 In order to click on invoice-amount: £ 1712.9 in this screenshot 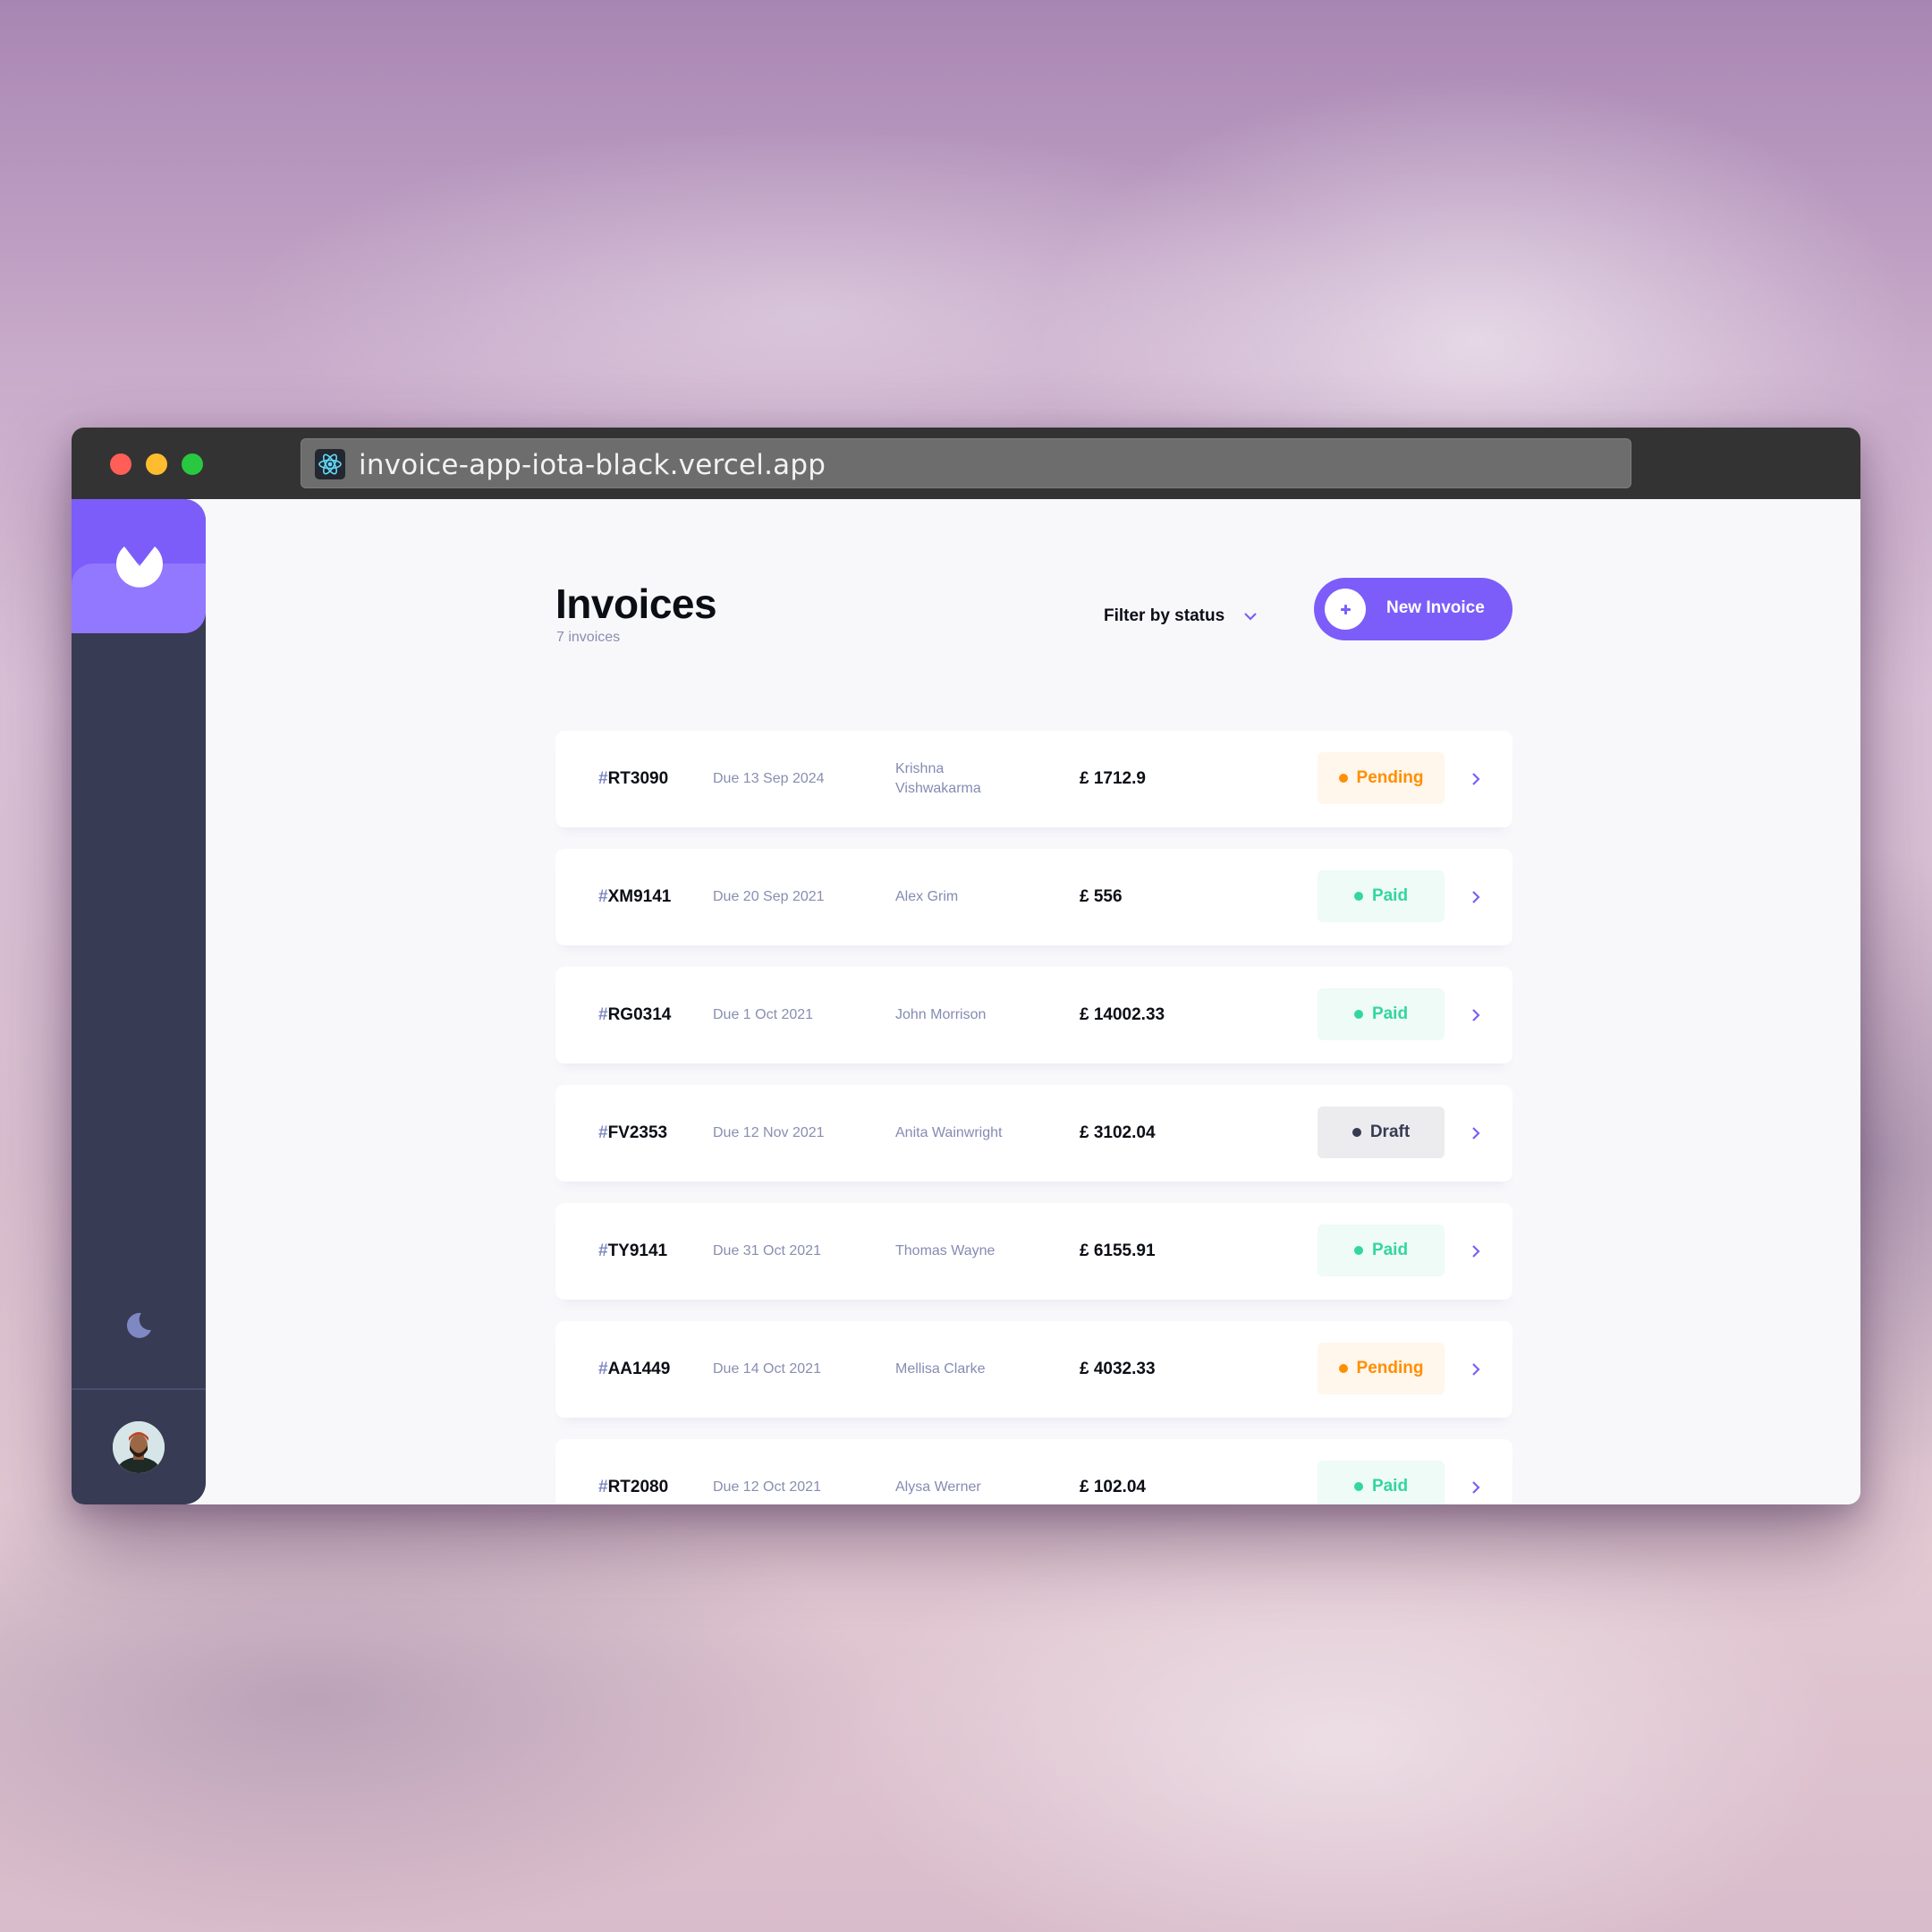, I will do `click(1113, 778)`.